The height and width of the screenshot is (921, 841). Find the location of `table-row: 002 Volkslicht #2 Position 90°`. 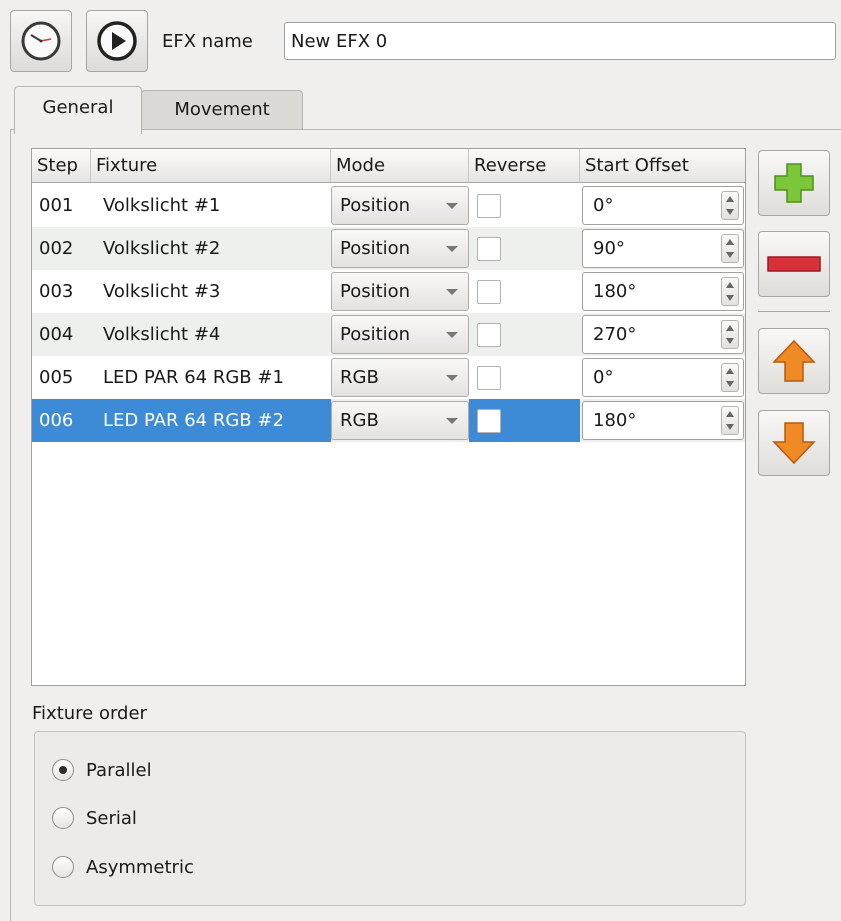

table-row: 002 Volkslicht #2 Position 90° is located at coordinates (388, 248).